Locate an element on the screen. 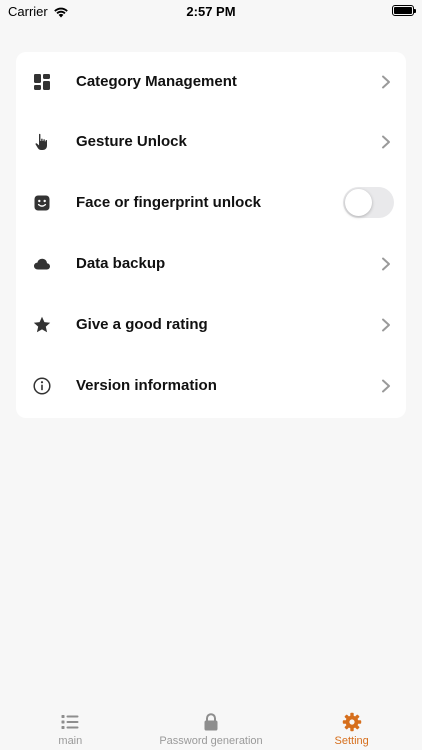 This screenshot has height=750, width=422. status-time: 2:57 PM is located at coordinates (211, 11).